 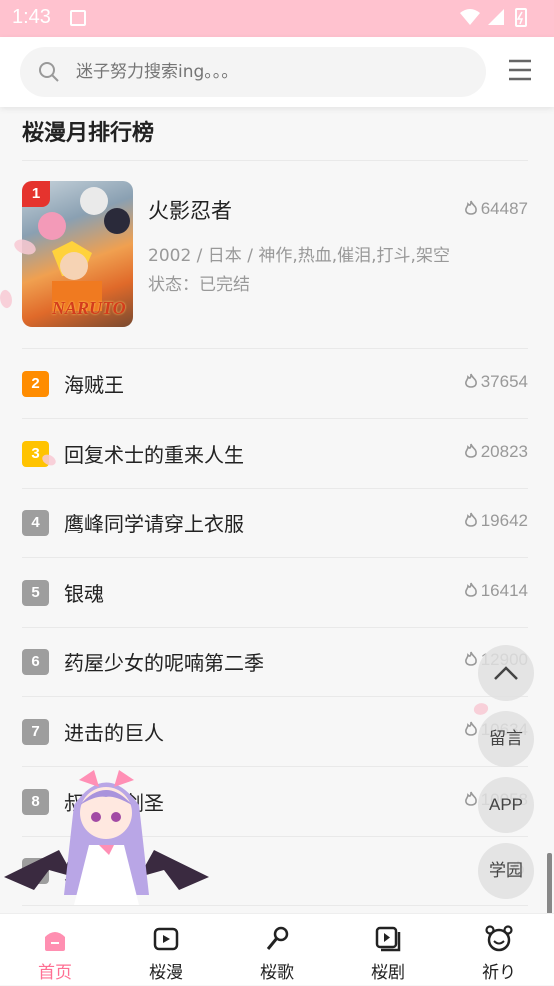 What do you see at coordinates (275, 522) in the screenshot?
I see `ranking-row: 4 鹰峰同学请穿上衣服 19642` at bounding box center [275, 522].